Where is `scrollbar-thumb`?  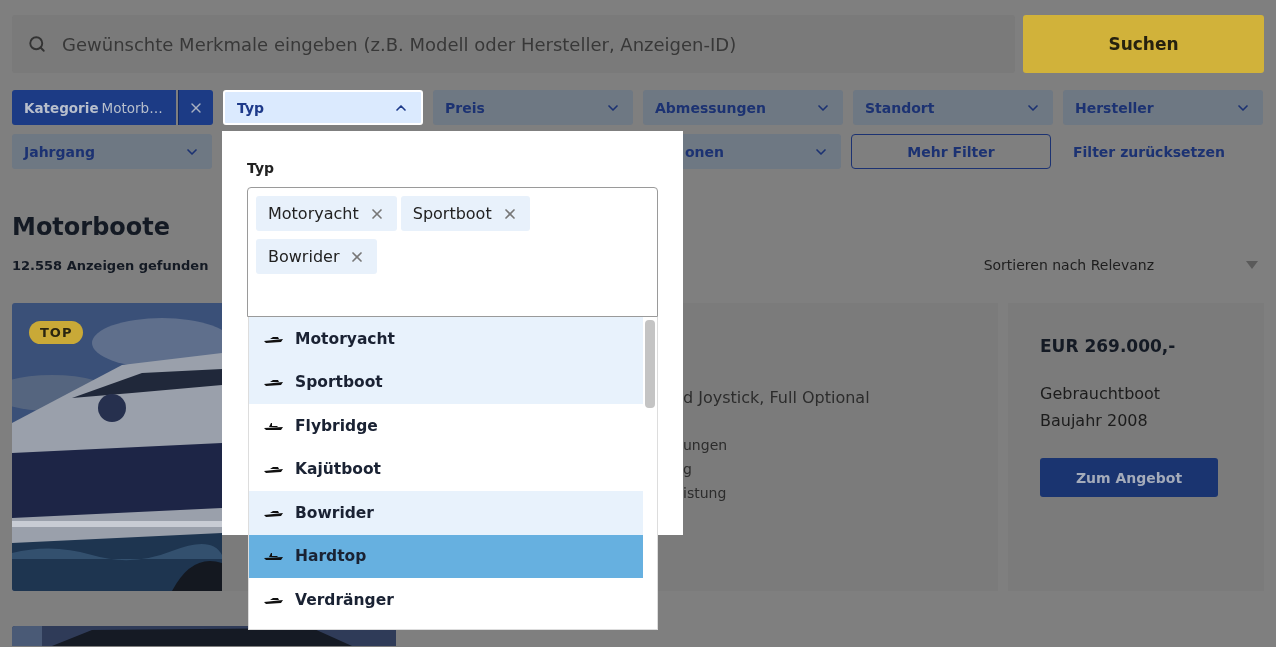
scrollbar-thumb is located at coordinates (650, 364).